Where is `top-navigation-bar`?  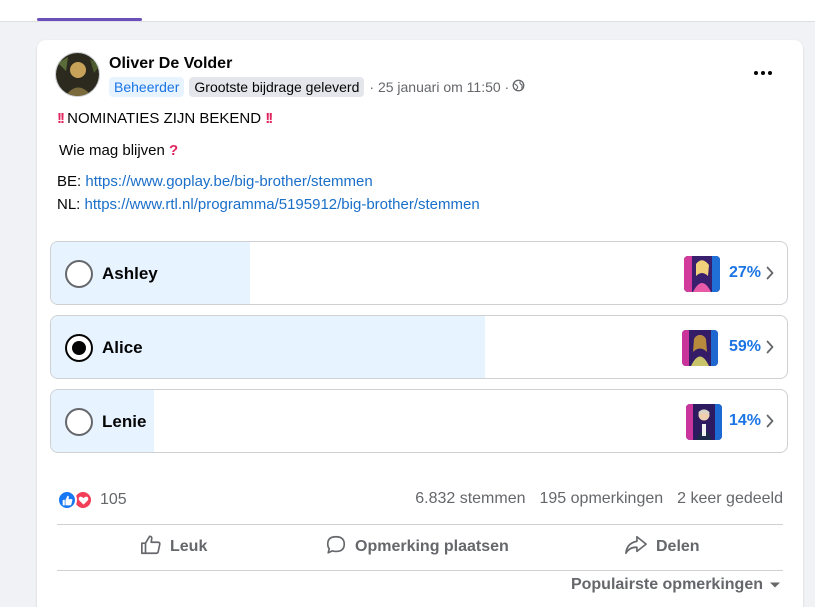
top-navigation-bar is located at coordinates (407, 11).